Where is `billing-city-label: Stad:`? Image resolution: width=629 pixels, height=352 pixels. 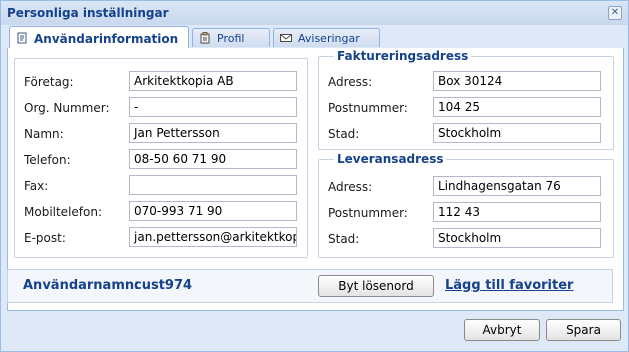
billing-city-label: Stad: is located at coordinates (344, 134).